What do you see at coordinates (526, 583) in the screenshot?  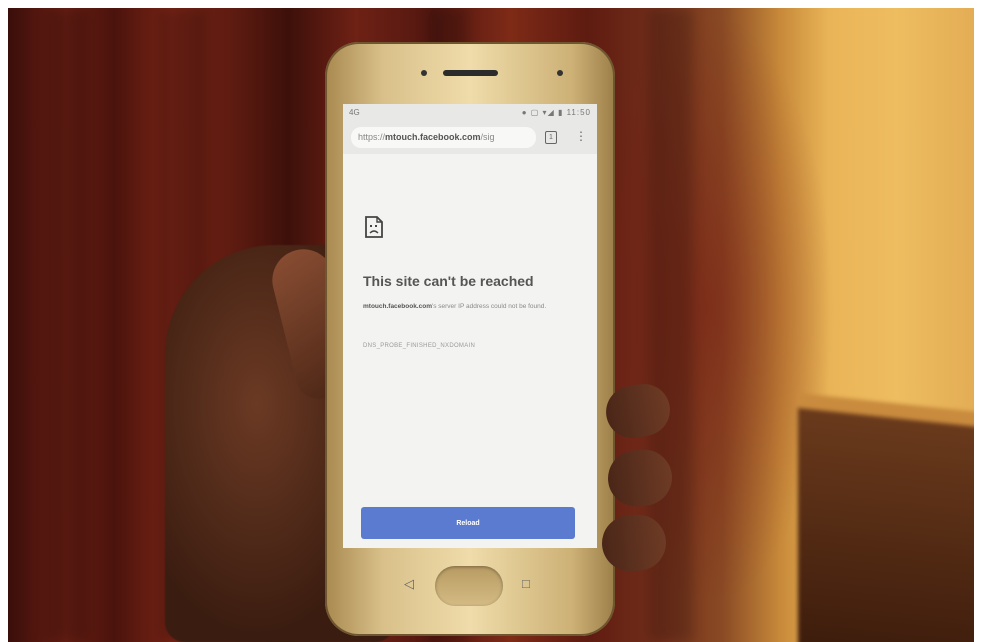 I see `recent-apps-icon: □` at bounding box center [526, 583].